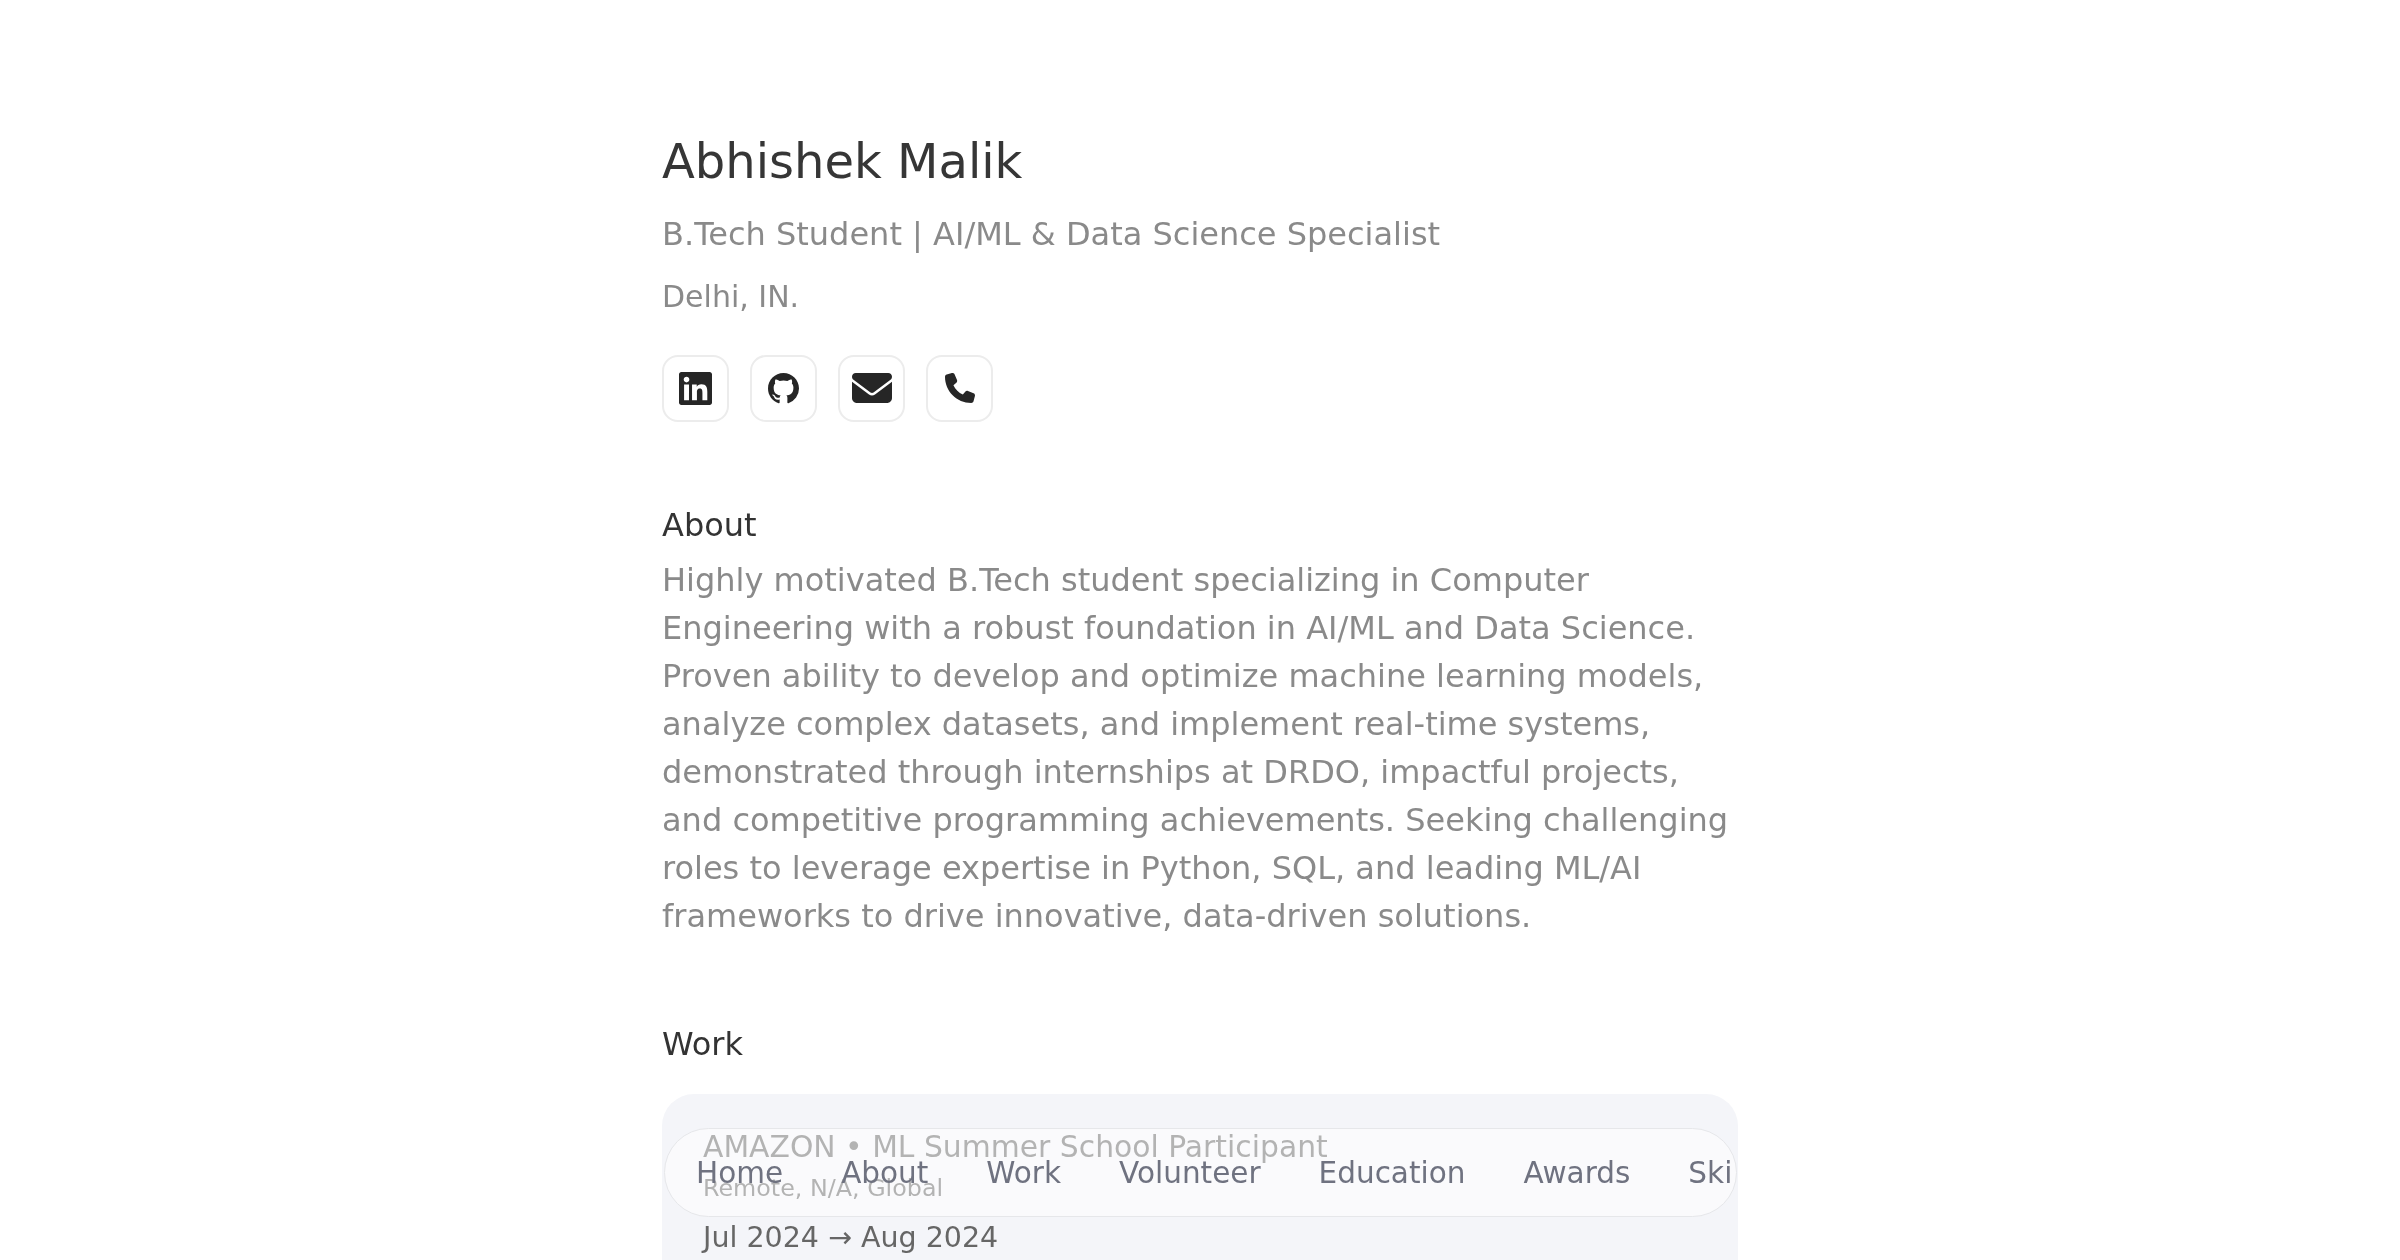 The height and width of the screenshot is (1260, 2400). I want to click on phone-link, so click(959, 388).